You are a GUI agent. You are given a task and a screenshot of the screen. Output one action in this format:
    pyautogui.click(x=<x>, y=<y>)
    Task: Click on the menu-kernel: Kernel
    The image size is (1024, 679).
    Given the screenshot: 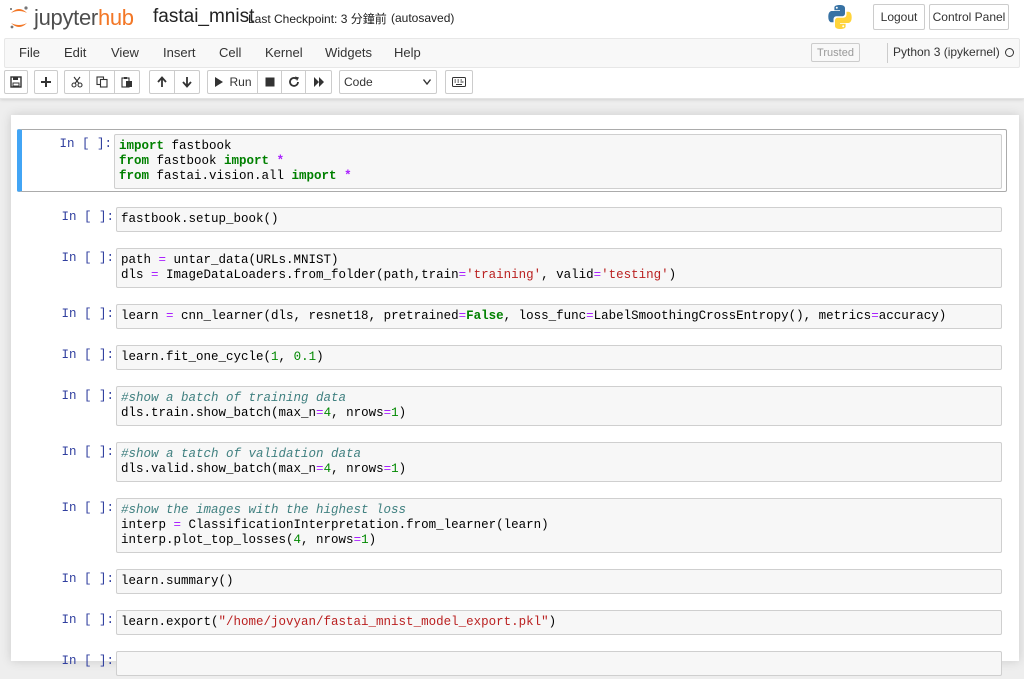 What is the action you would take?
    pyautogui.click(x=284, y=52)
    